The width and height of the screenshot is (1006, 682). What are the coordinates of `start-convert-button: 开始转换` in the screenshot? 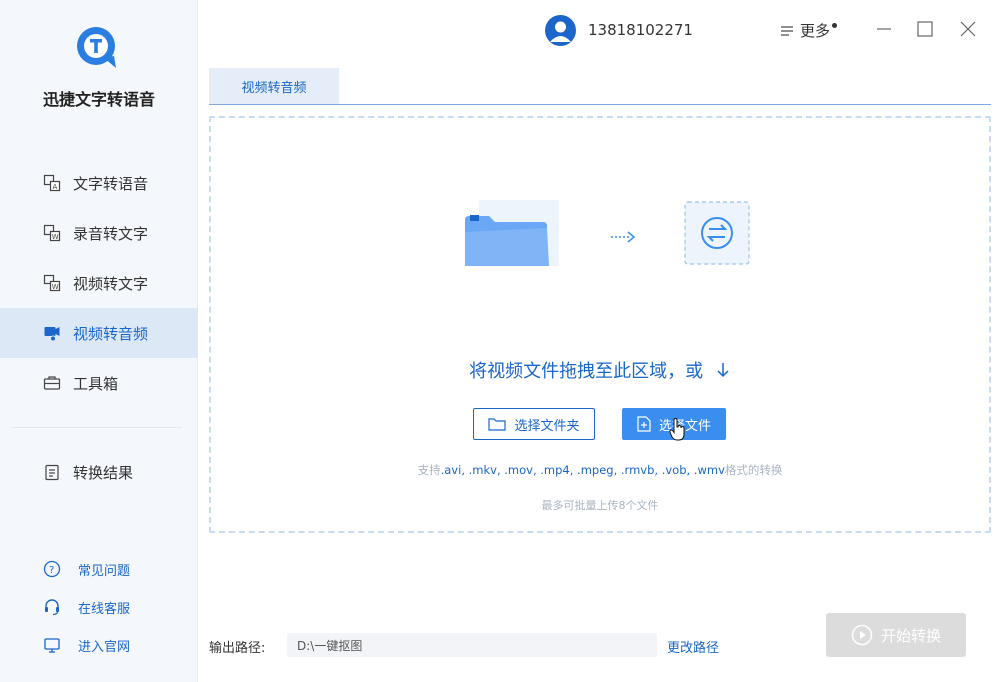 It's located at (896, 635).